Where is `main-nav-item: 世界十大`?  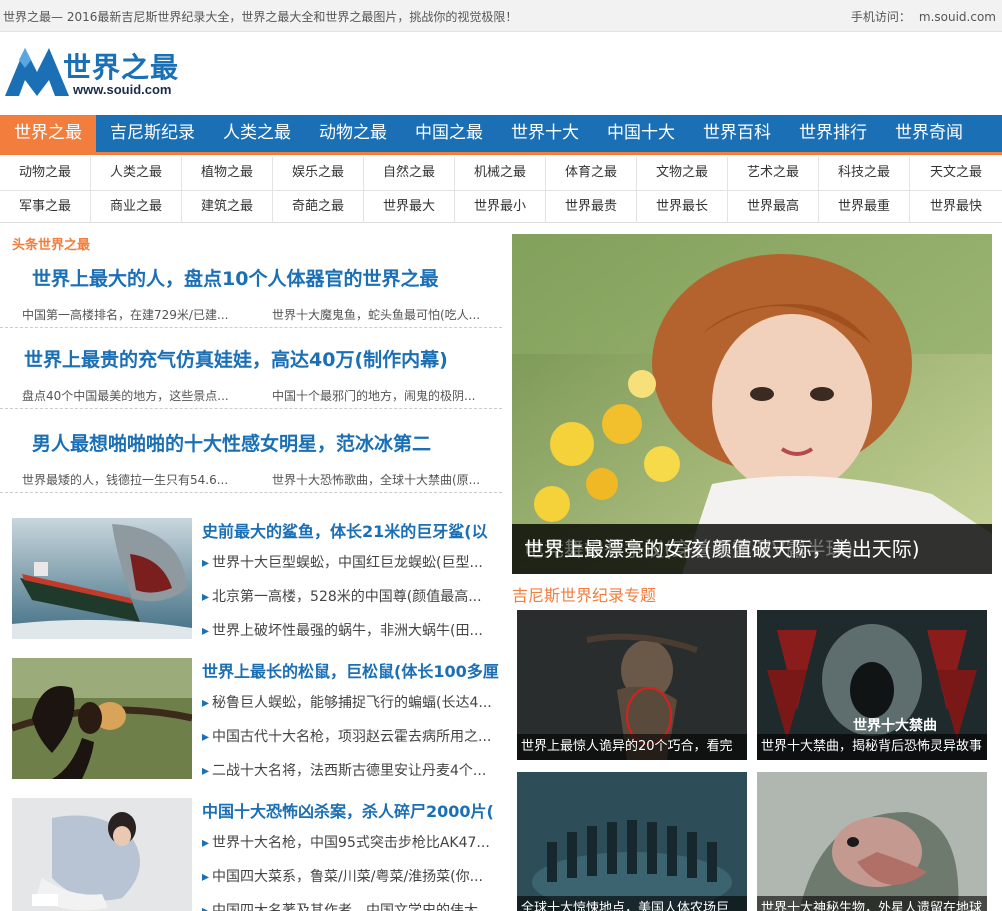 main-nav-item: 世界十大 is located at coordinates (545, 133).